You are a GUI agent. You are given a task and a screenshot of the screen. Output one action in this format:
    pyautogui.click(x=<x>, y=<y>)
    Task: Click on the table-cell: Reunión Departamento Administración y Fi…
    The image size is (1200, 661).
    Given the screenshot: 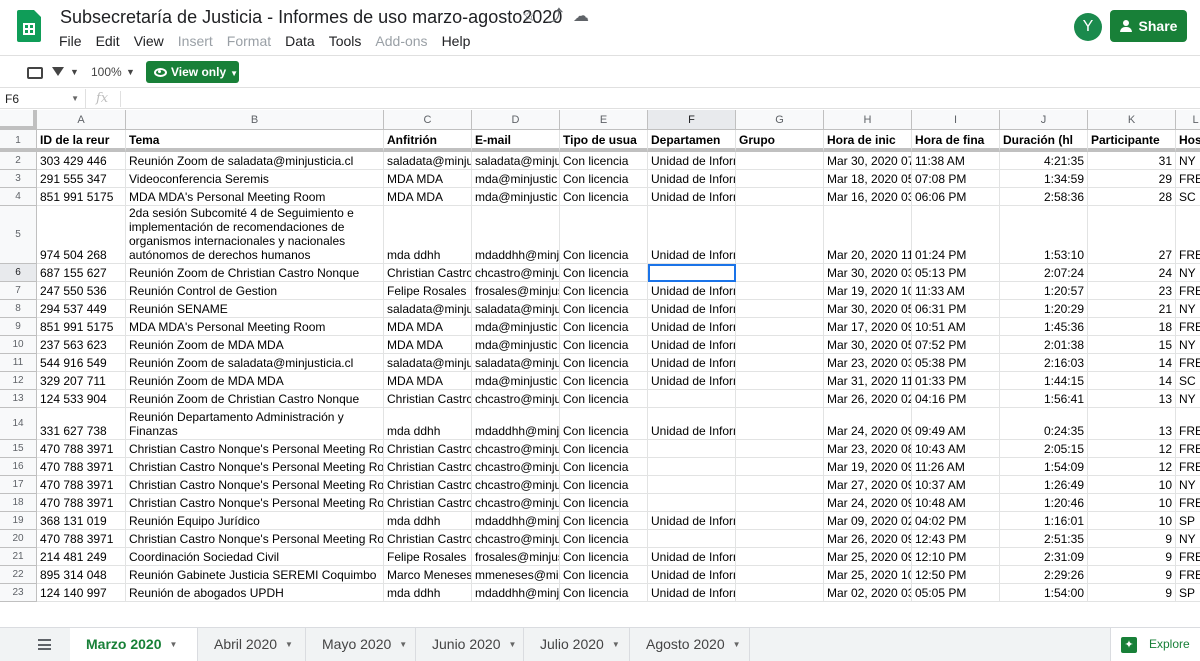 What is the action you would take?
    pyautogui.click(x=255, y=424)
    